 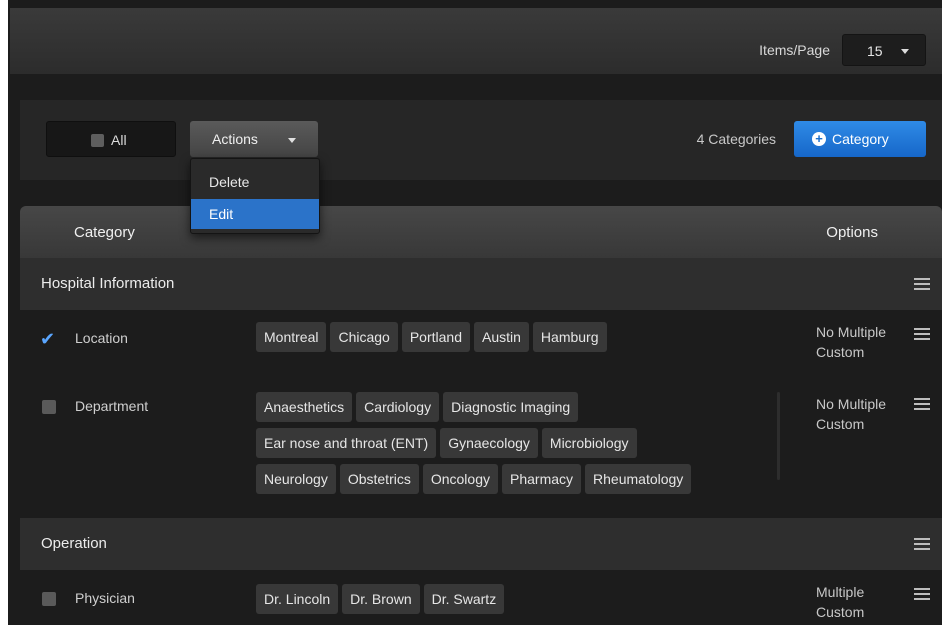 What do you see at coordinates (481, 140) in the screenshot?
I see `toolbar: All Actions 4 Categories + Category` at bounding box center [481, 140].